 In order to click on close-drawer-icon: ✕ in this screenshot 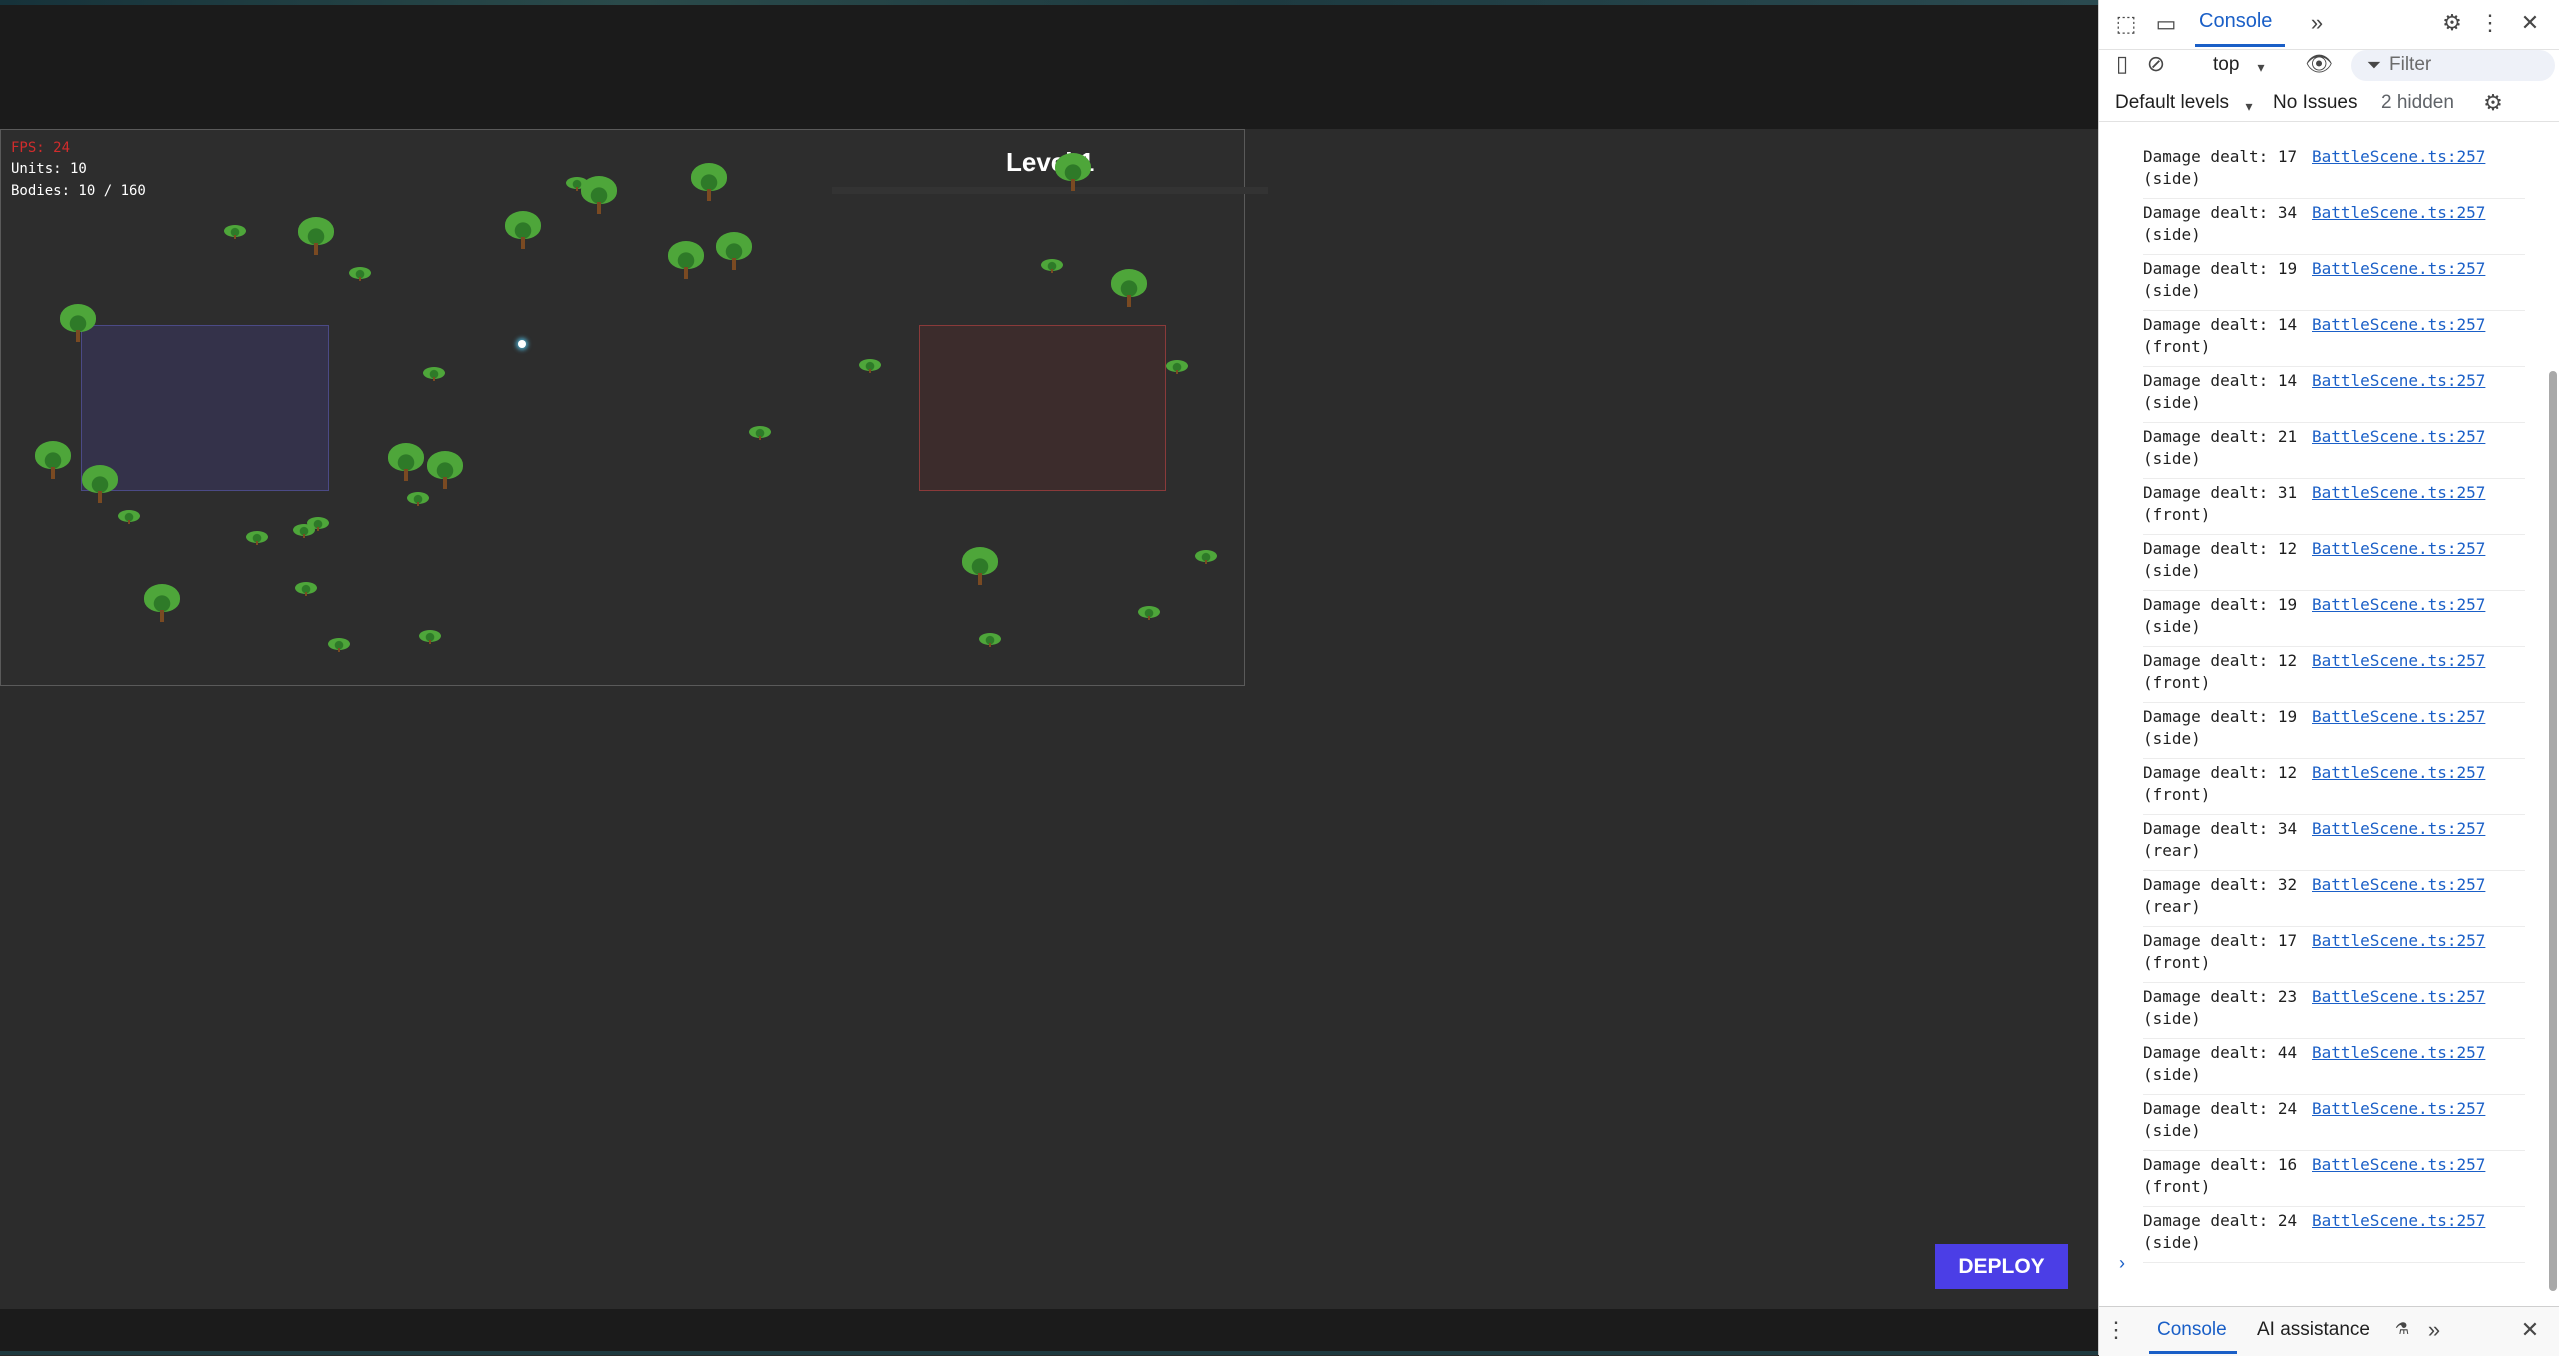, I will do `click(2530, 1330)`.